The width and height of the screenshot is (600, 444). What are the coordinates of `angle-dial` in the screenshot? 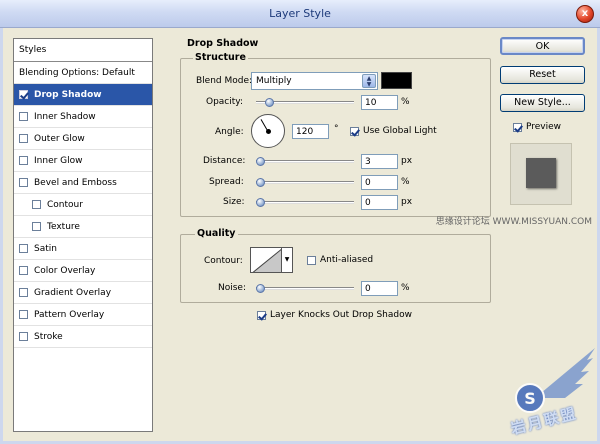 It's located at (268, 131).